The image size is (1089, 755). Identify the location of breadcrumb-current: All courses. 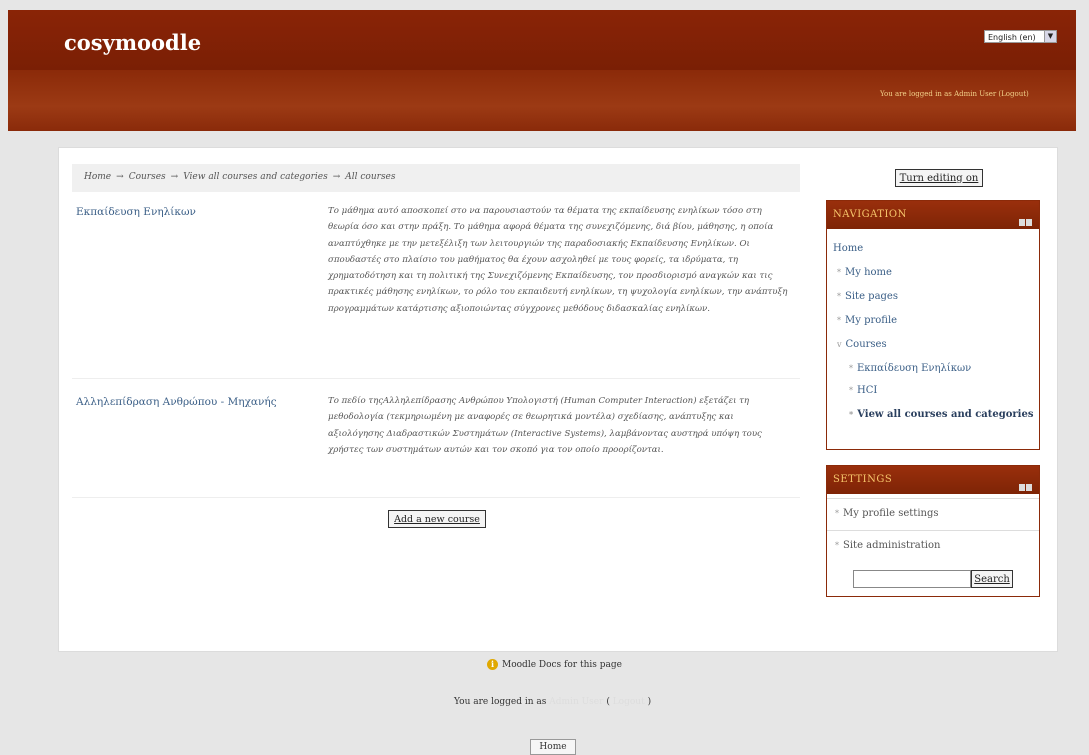
(370, 177).